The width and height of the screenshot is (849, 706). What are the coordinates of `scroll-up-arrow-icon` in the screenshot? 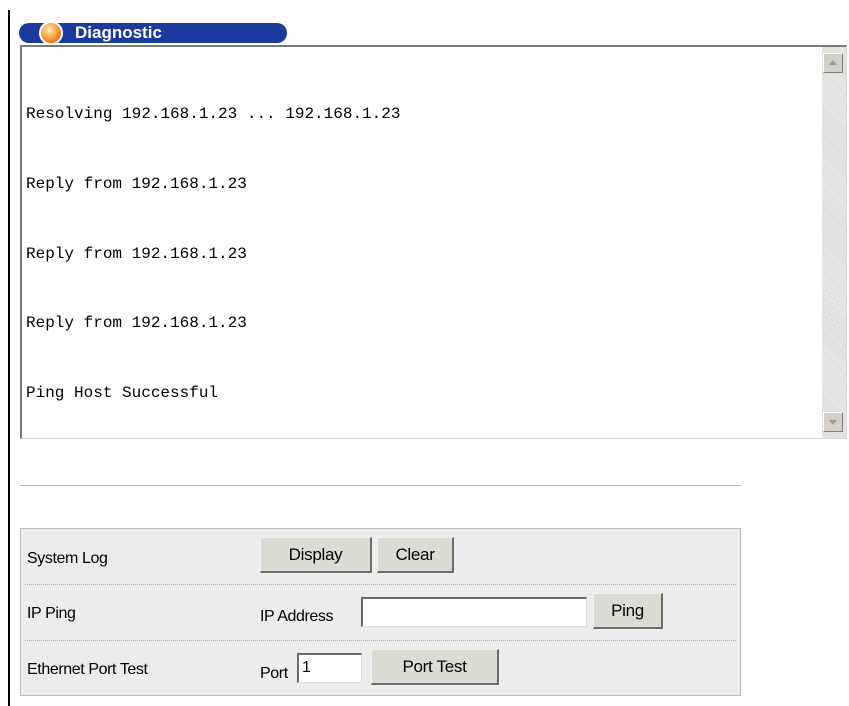 It's located at (833, 63).